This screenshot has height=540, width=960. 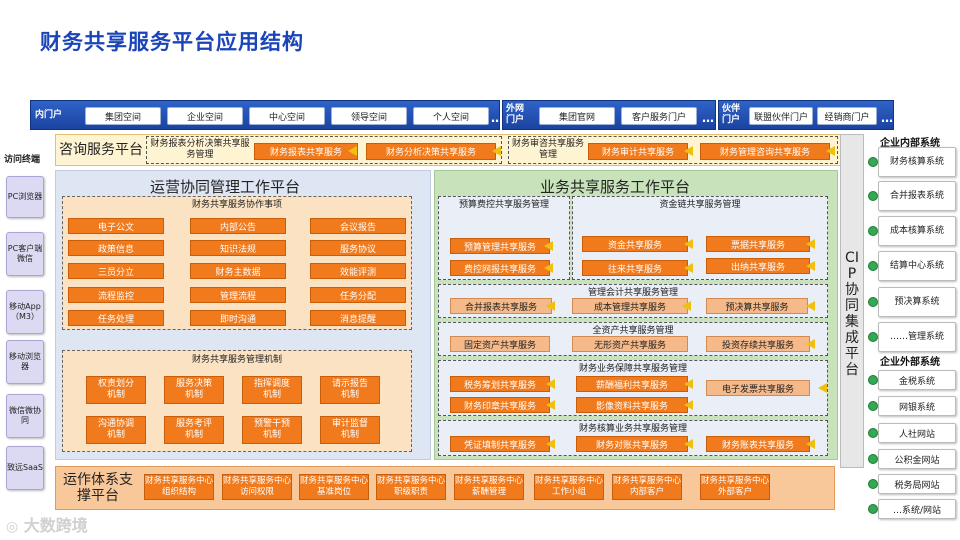 I want to click on collab-item: 流程监控, so click(x=116, y=295).